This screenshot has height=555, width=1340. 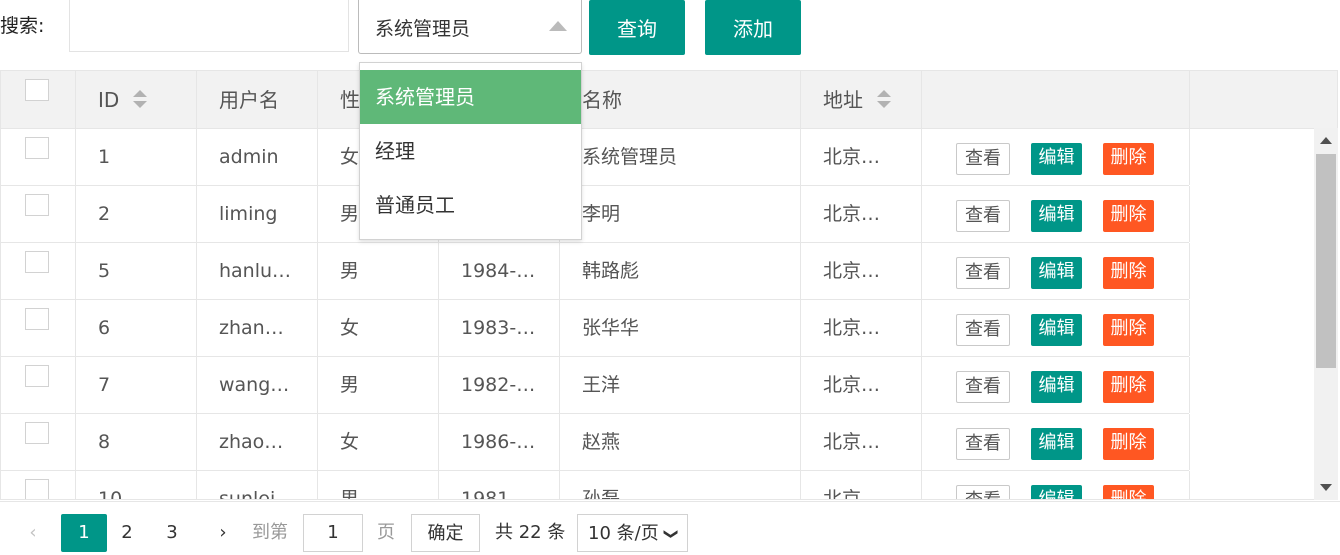 I want to click on role-dropdown-menu: 系统管理员 经理 普通员工, so click(x=470, y=151).